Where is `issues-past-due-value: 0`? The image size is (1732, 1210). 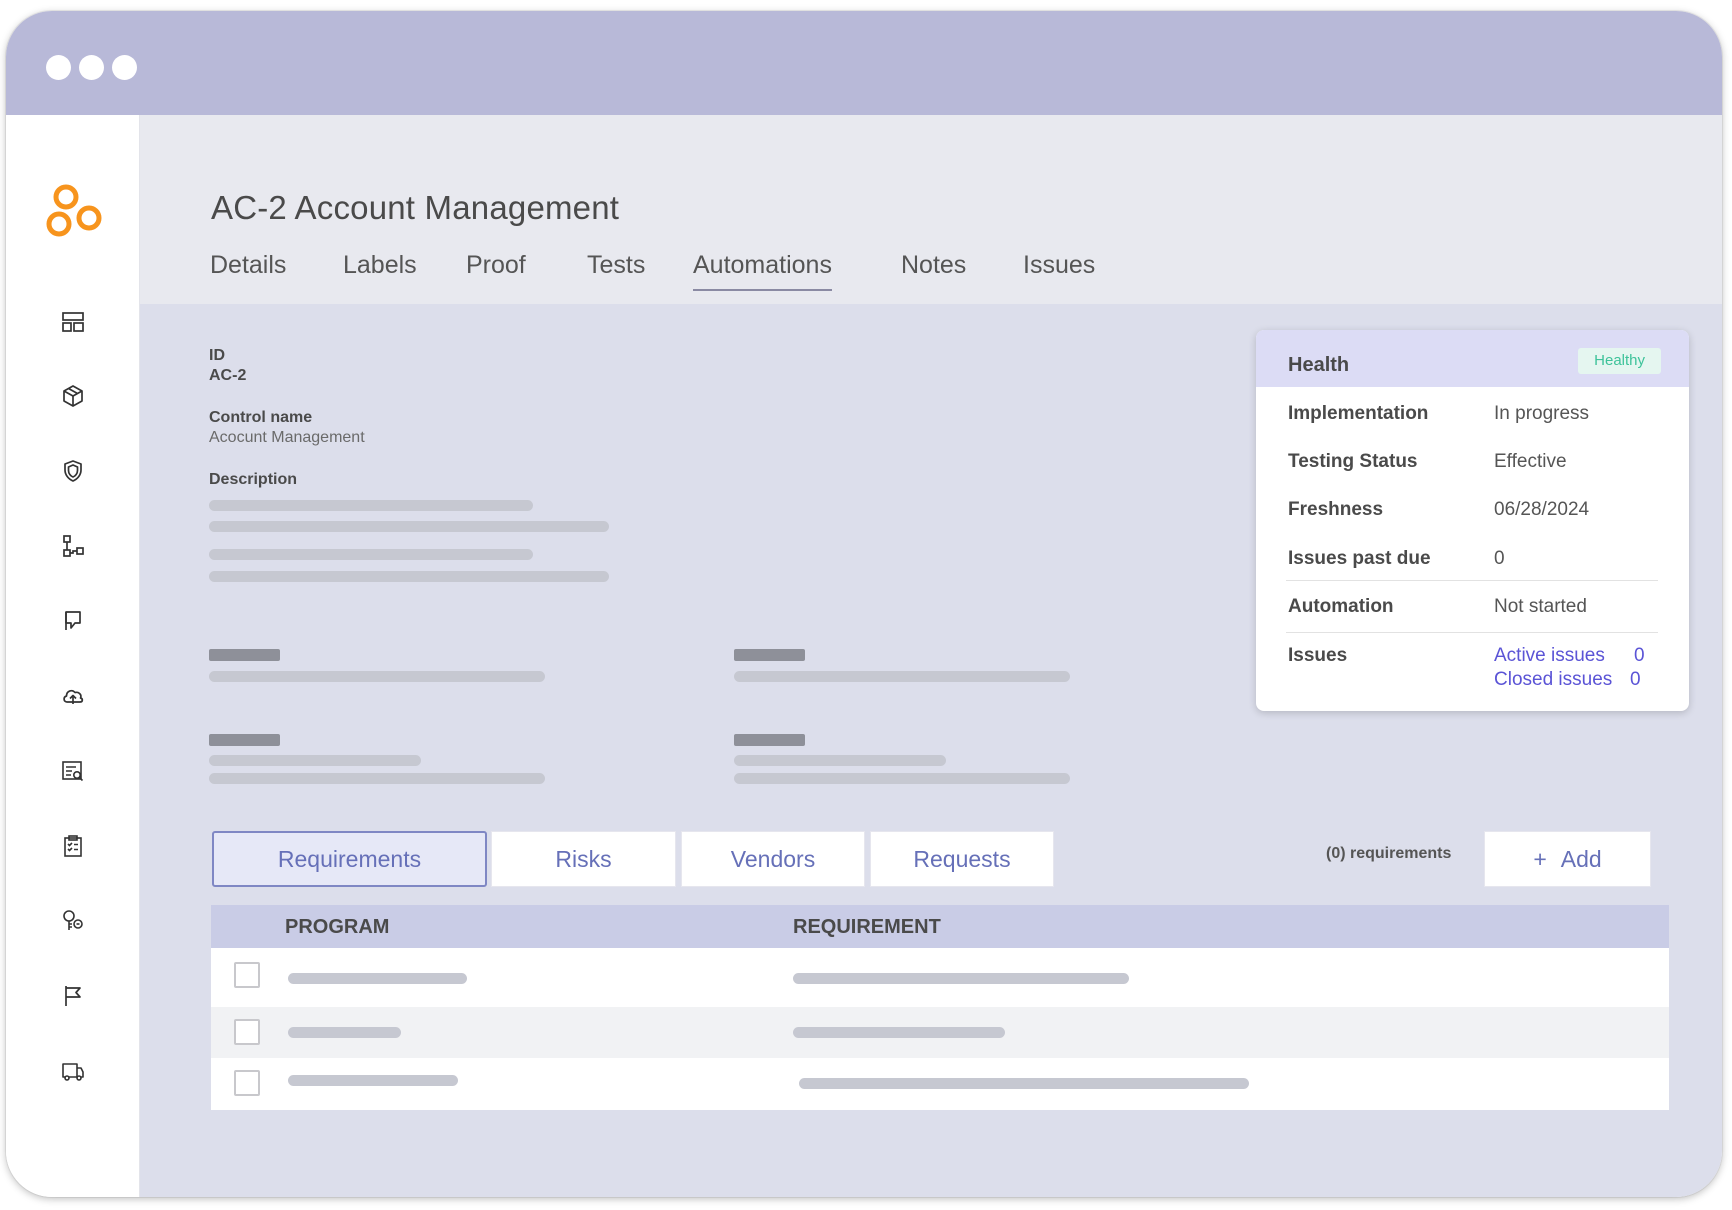 issues-past-due-value: 0 is located at coordinates (1499, 558).